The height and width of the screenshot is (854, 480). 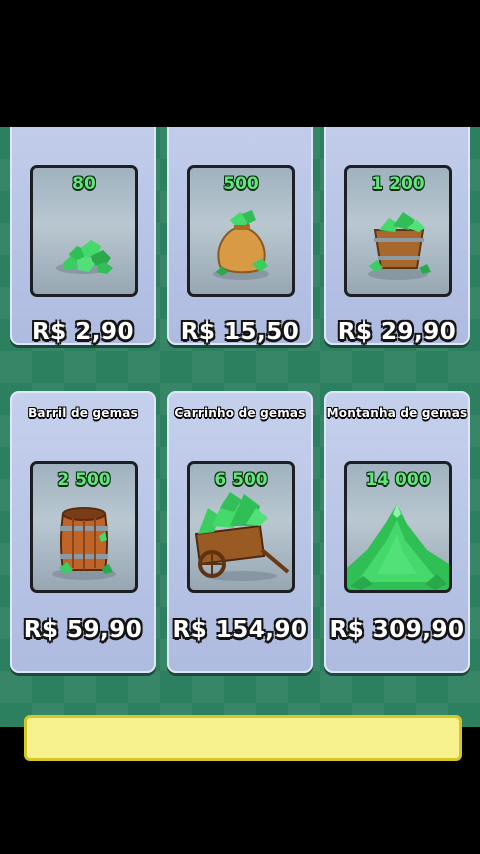 I want to click on gem-amount: 14 000, so click(x=398, y=480).